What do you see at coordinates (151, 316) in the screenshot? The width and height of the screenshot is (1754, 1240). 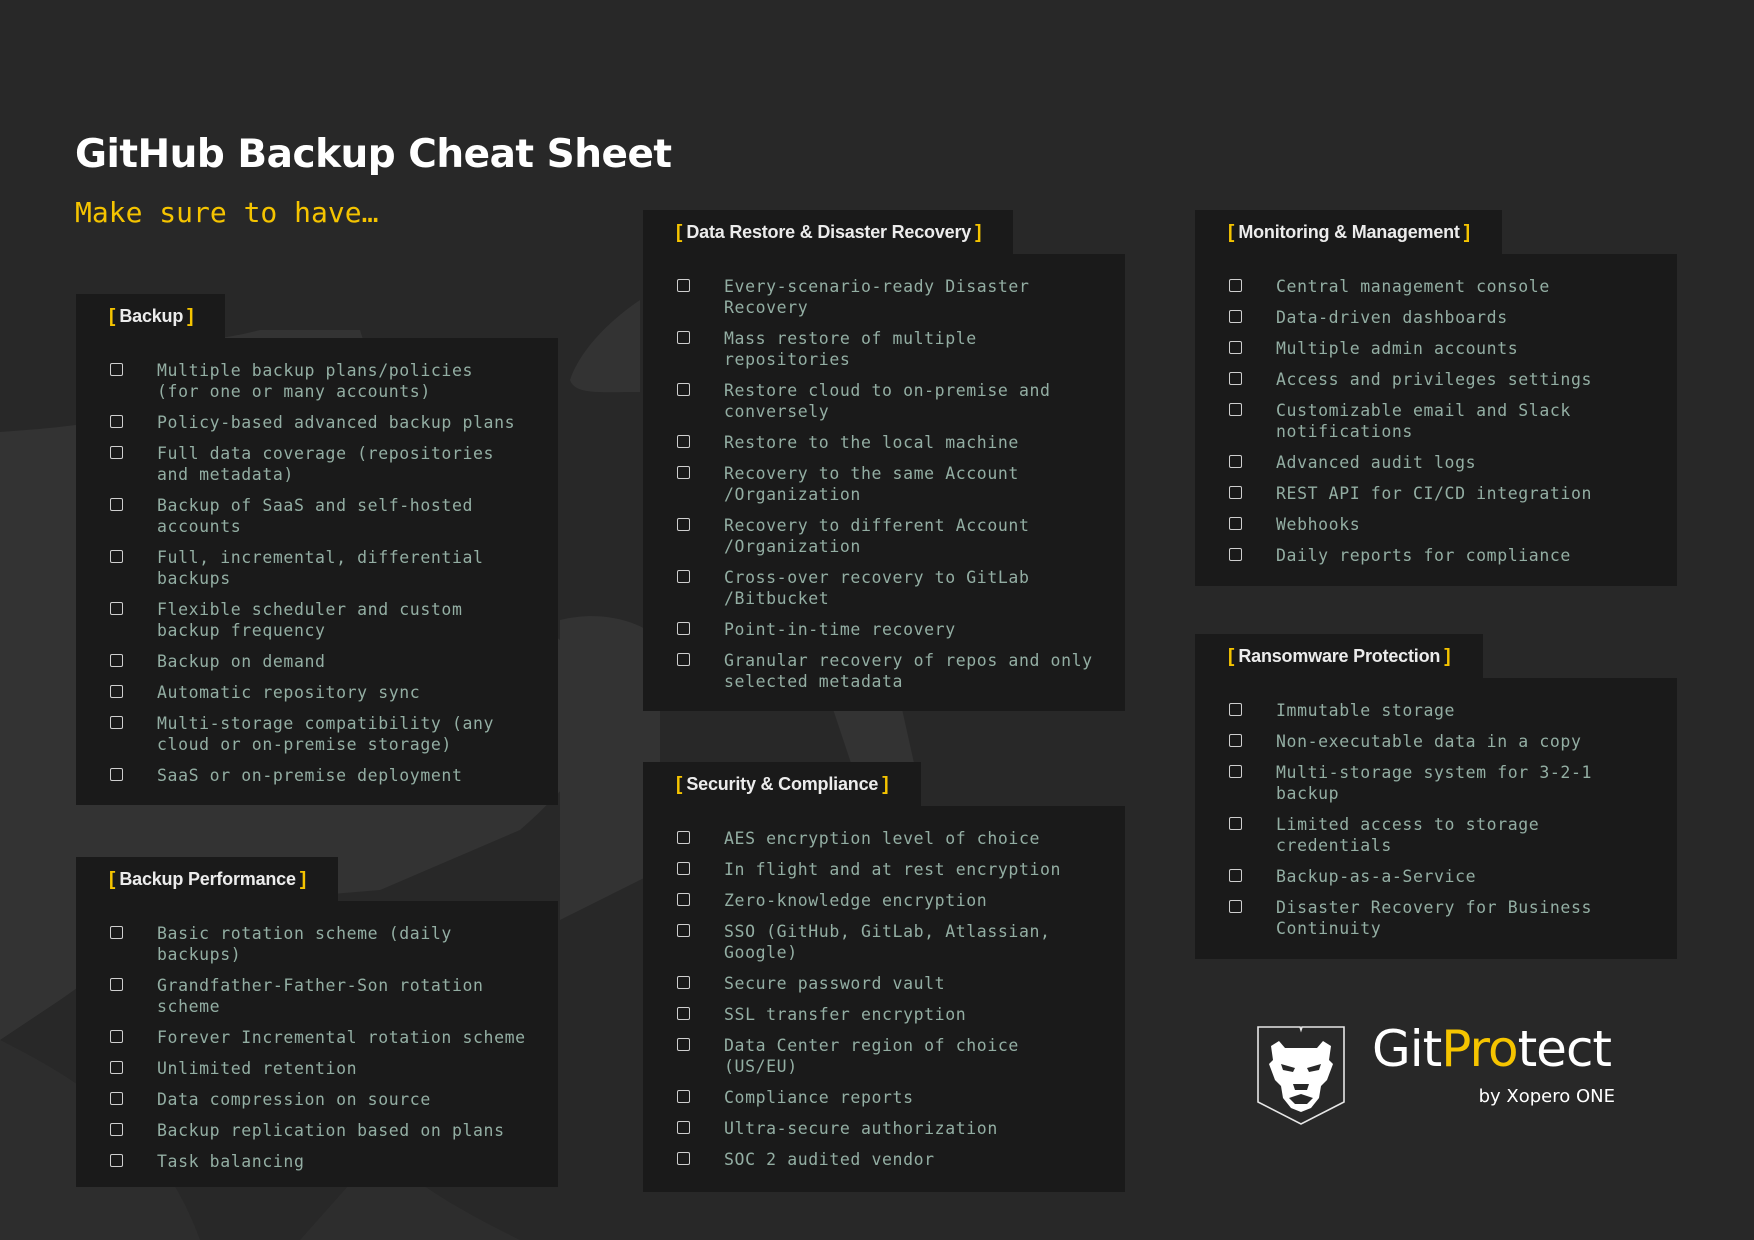 I see `section-header-tab: [ Backup ]` at bounding box center [151, 316].